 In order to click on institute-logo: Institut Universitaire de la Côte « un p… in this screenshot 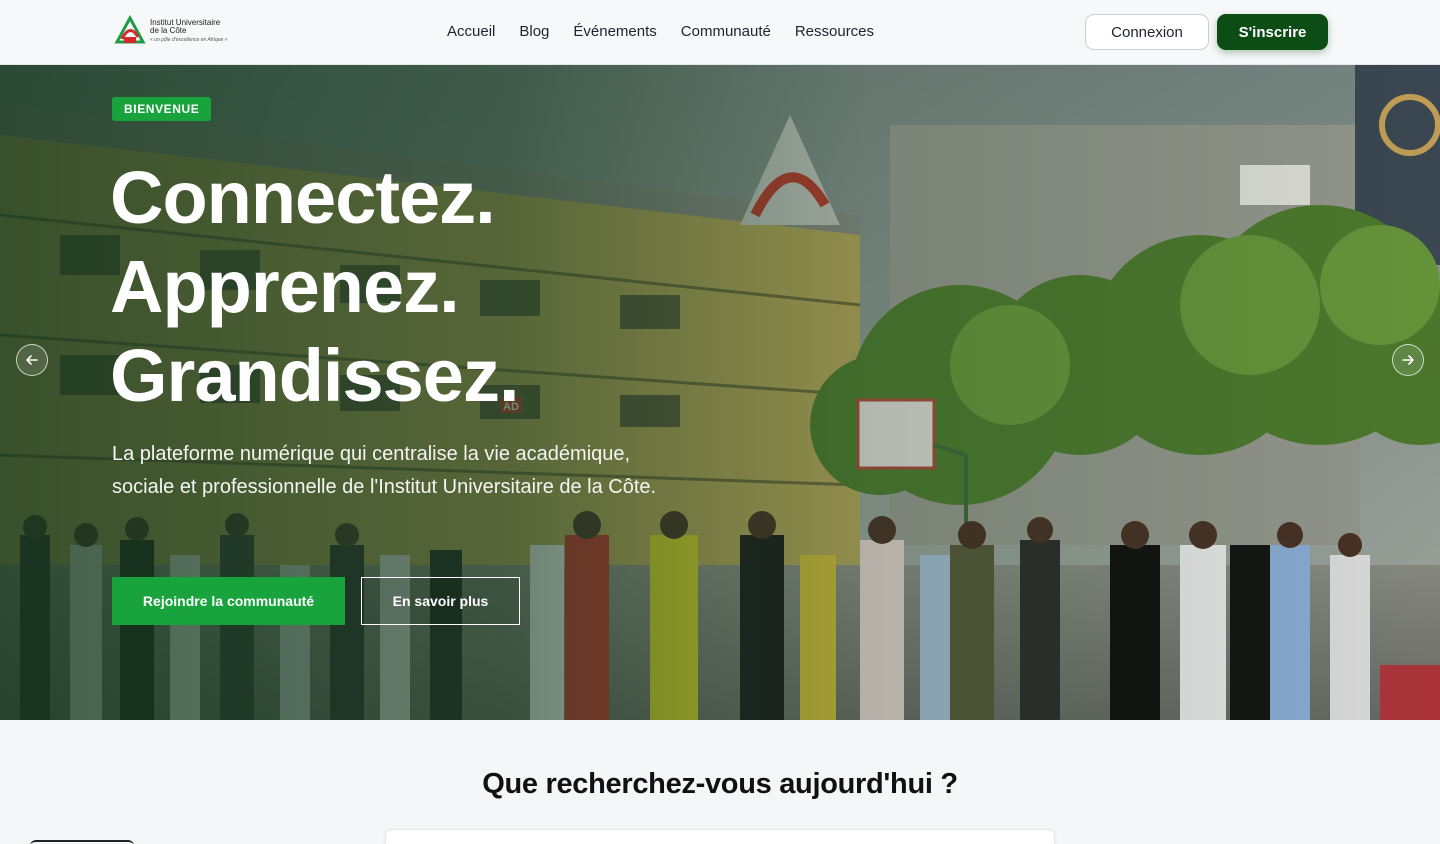, I will do `click(174, 31)`.